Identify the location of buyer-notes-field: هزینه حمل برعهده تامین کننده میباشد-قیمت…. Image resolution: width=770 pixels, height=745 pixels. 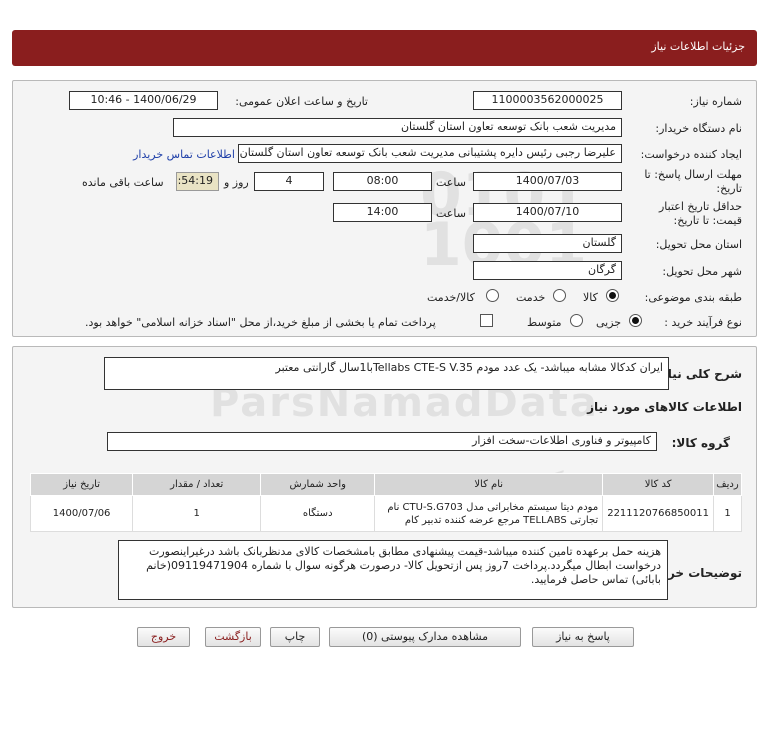
(393, 570).